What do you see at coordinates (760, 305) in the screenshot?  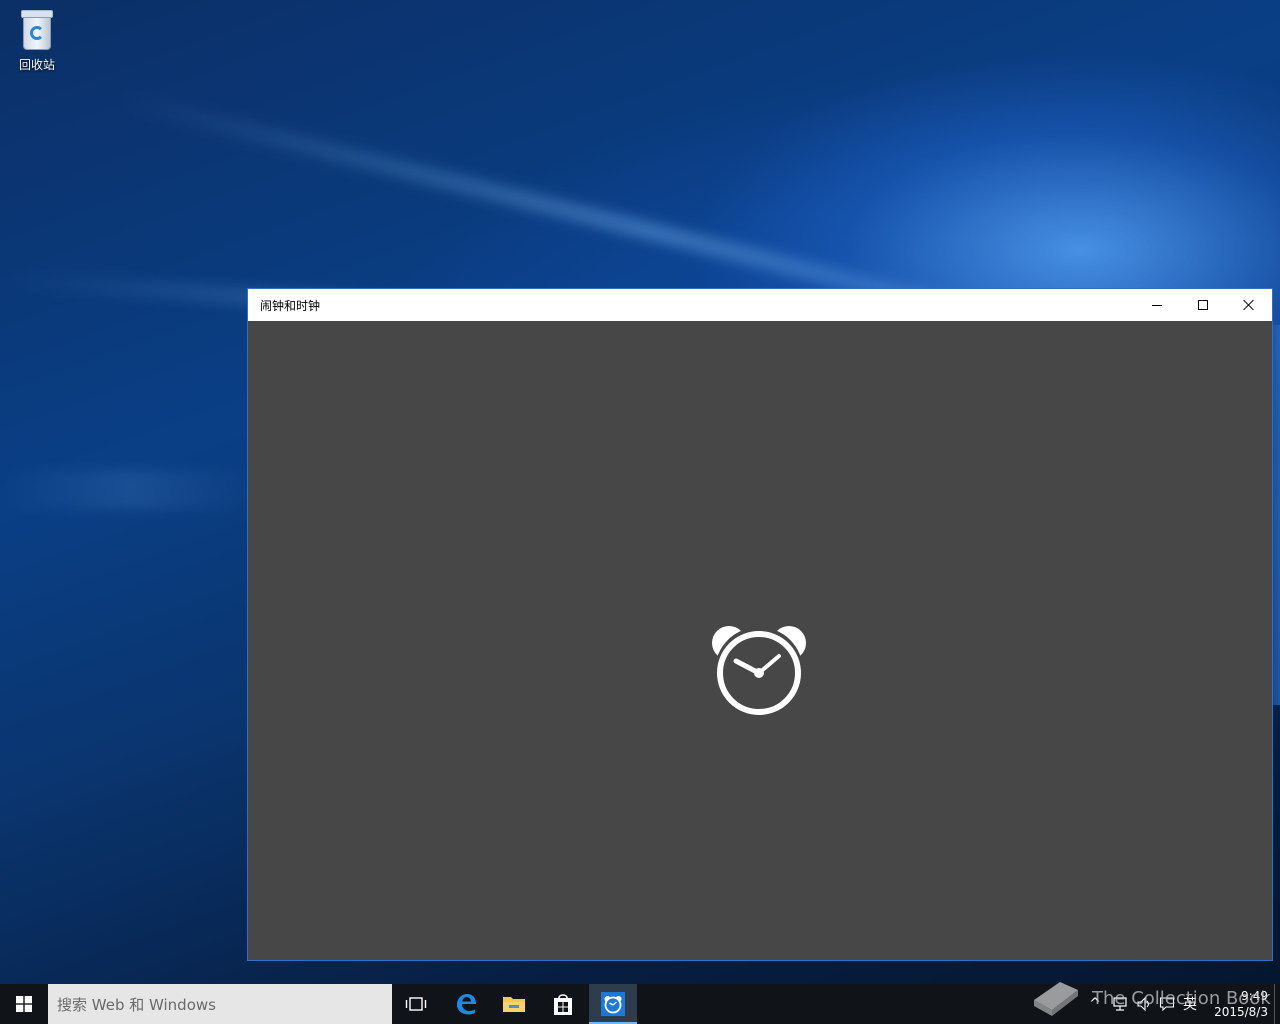 I see `title-bar: 闹钟和时钟` at bounding box center [760, 305].